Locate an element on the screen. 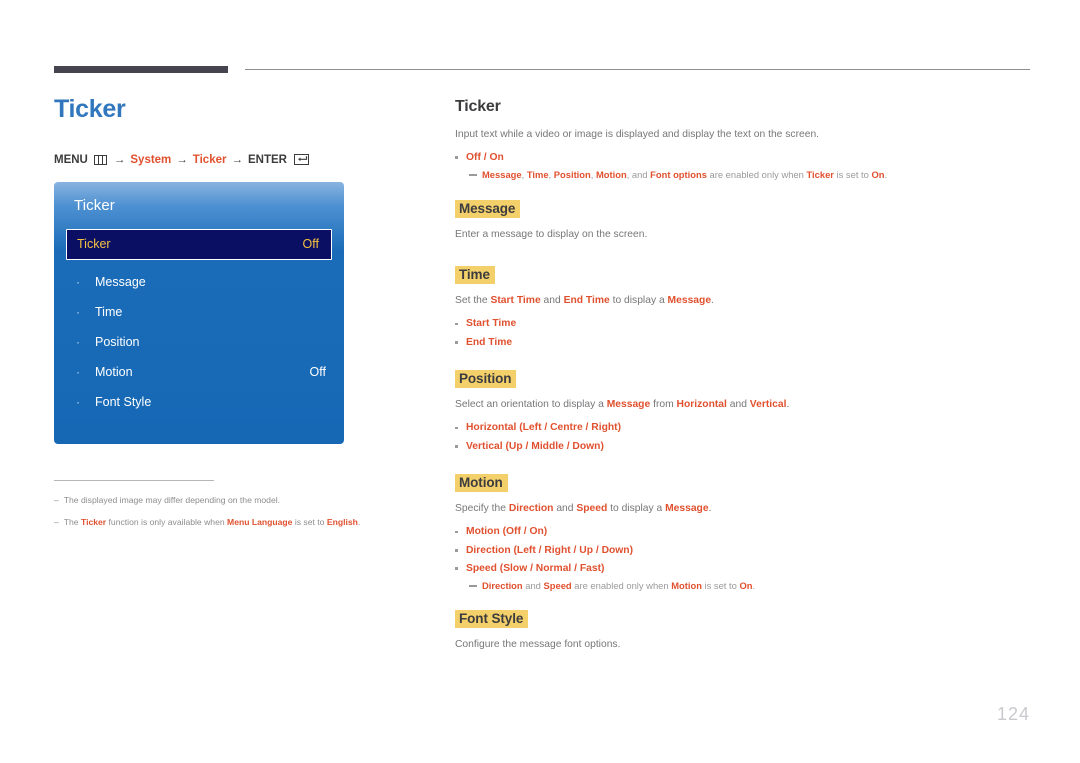  section-body-font-style: Configure the message font options. is located at coordinates (538, 645).